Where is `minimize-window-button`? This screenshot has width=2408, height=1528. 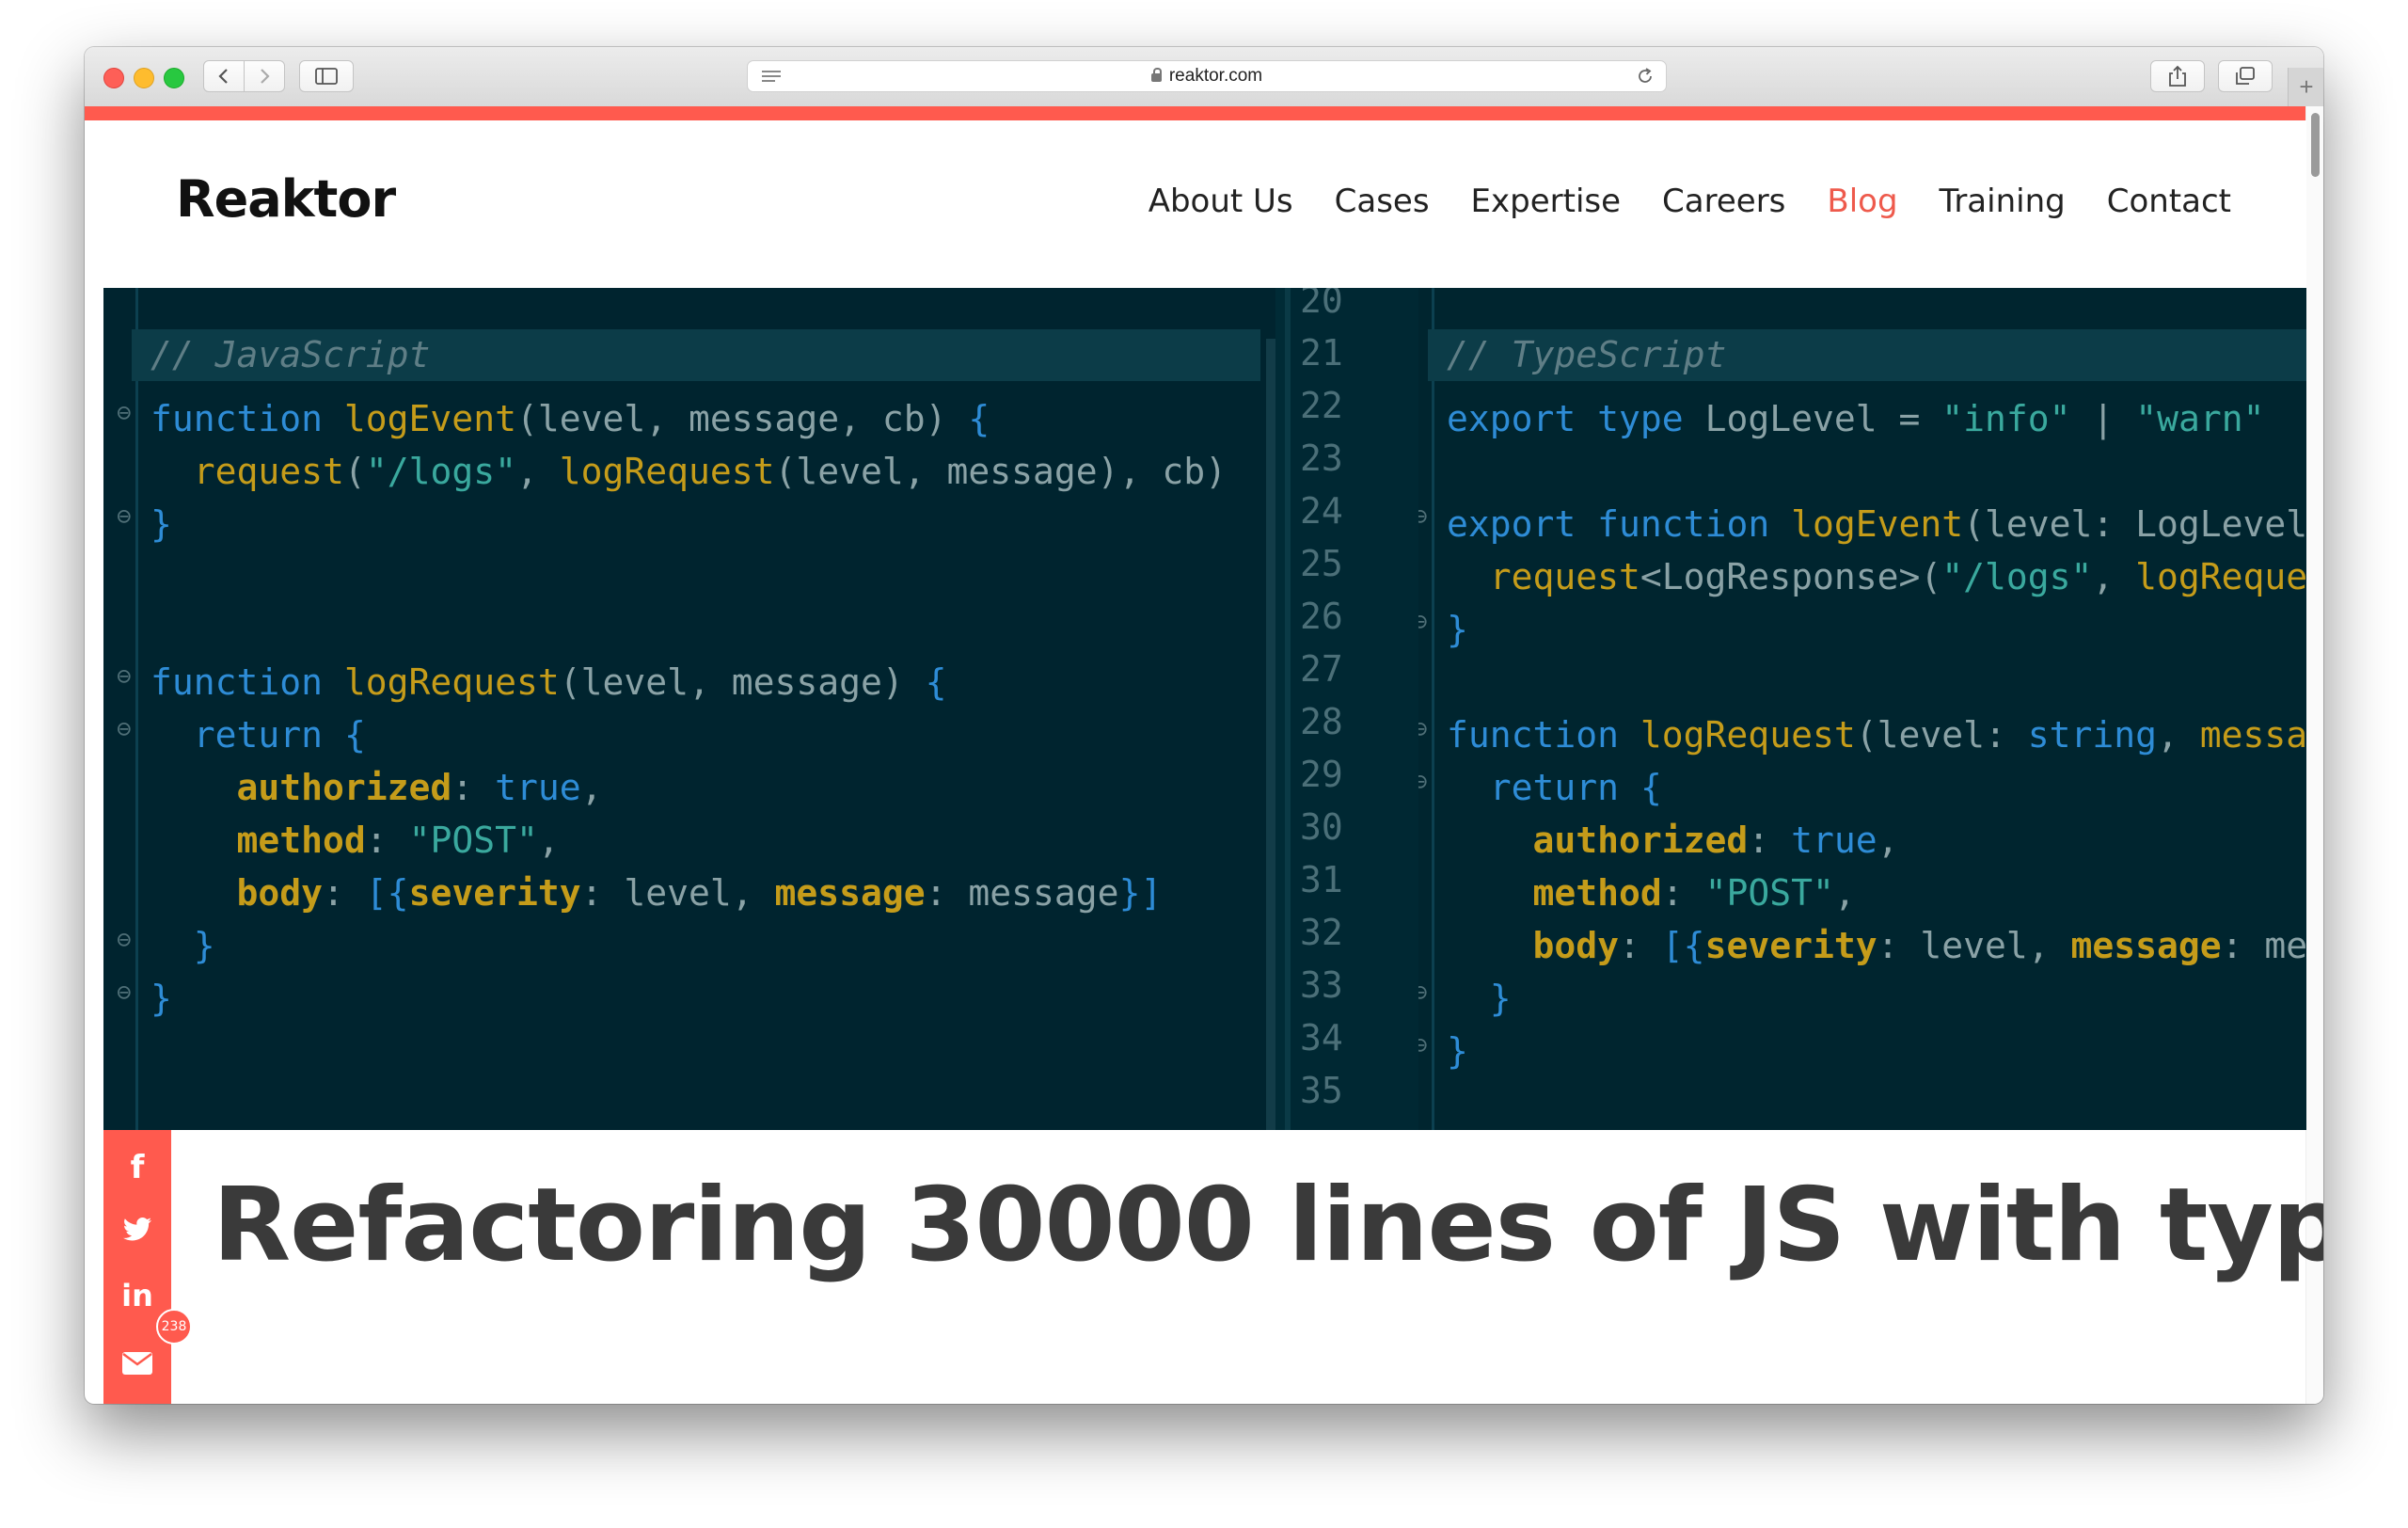 minimize-window-button is located at coordinates (144, 78).